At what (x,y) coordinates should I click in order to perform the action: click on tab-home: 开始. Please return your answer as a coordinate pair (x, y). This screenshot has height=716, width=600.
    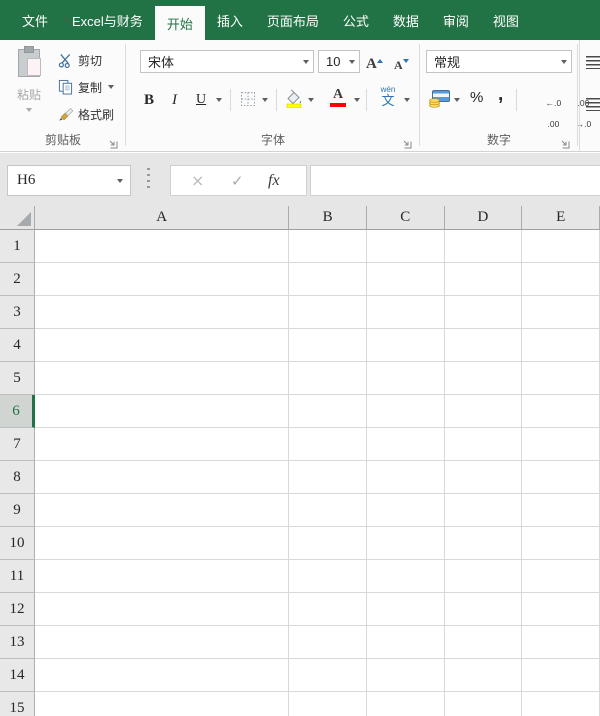
    Looking at the image, I should click on (179, 23).